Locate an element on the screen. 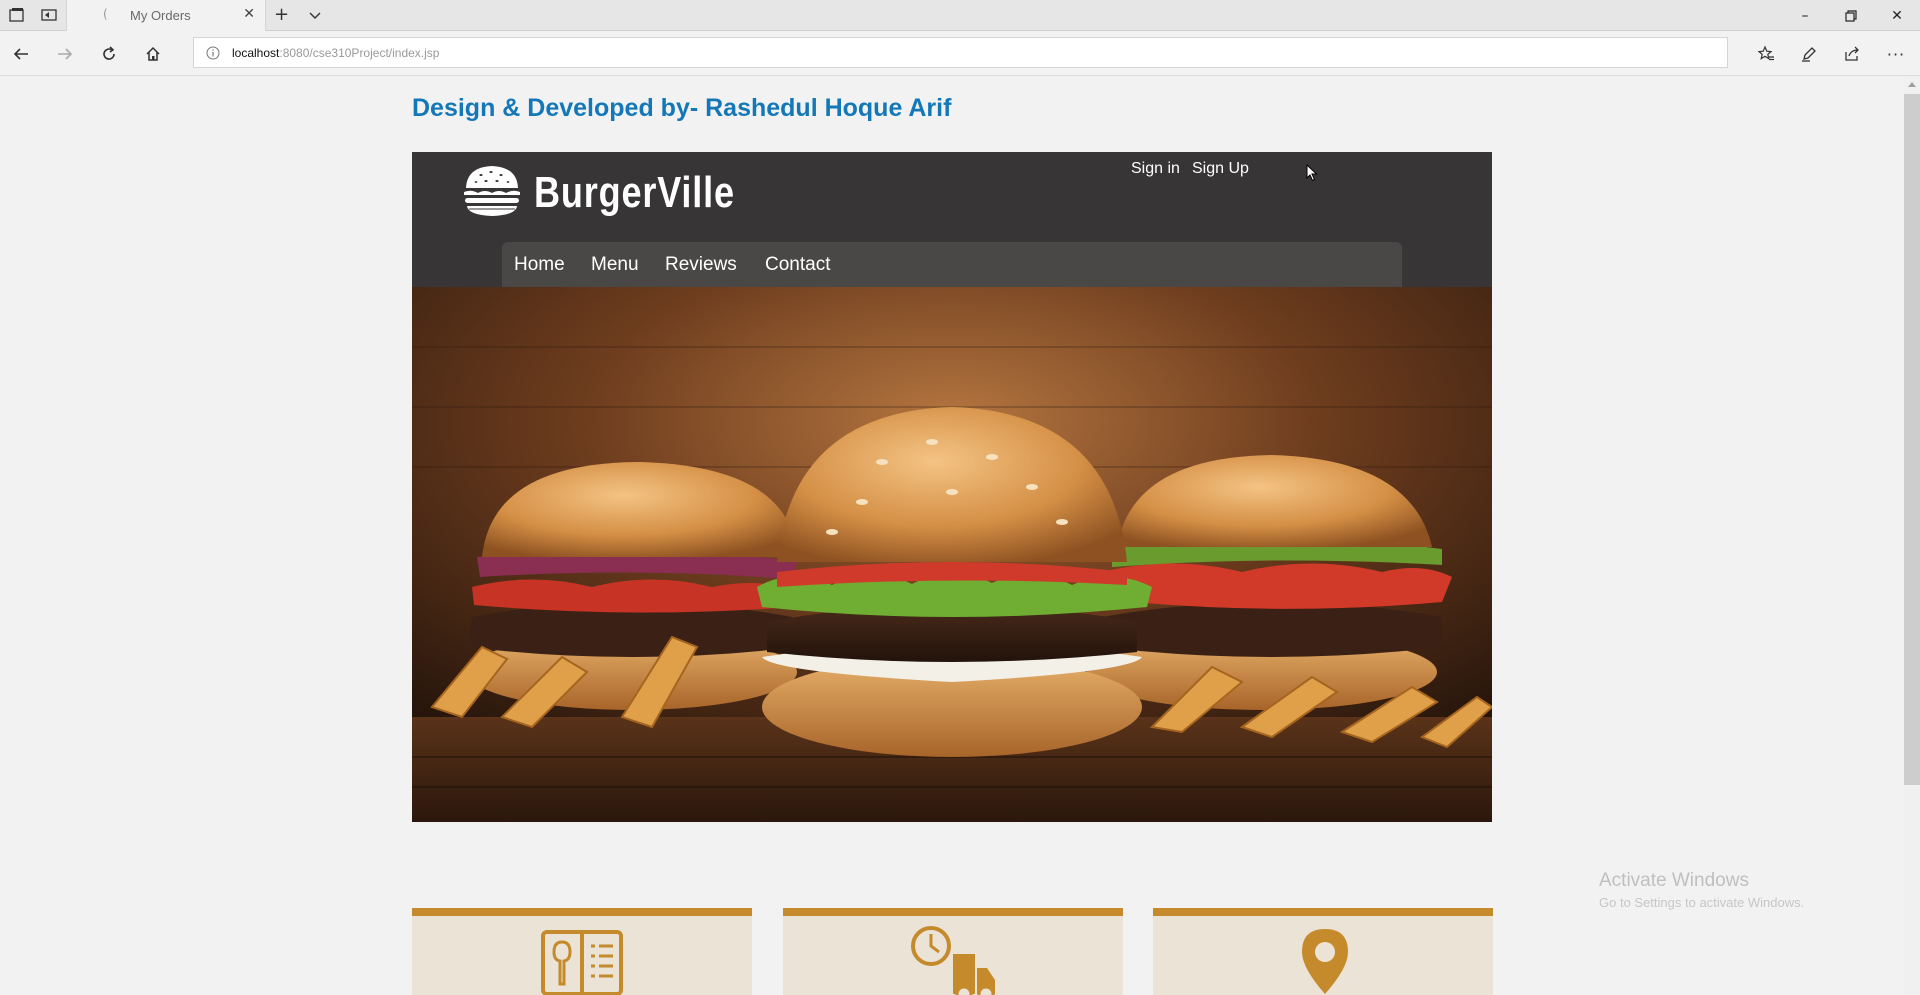  share-icon is located at coordinates (1852, 53).